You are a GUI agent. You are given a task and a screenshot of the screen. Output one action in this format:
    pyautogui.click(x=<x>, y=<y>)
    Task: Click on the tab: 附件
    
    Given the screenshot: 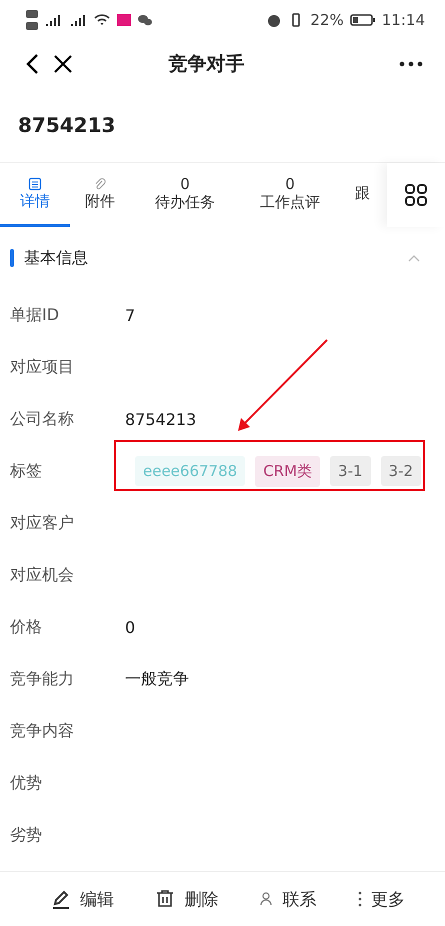 What is the action you would take?
    pyautogui.click(x=100, y=195)
    